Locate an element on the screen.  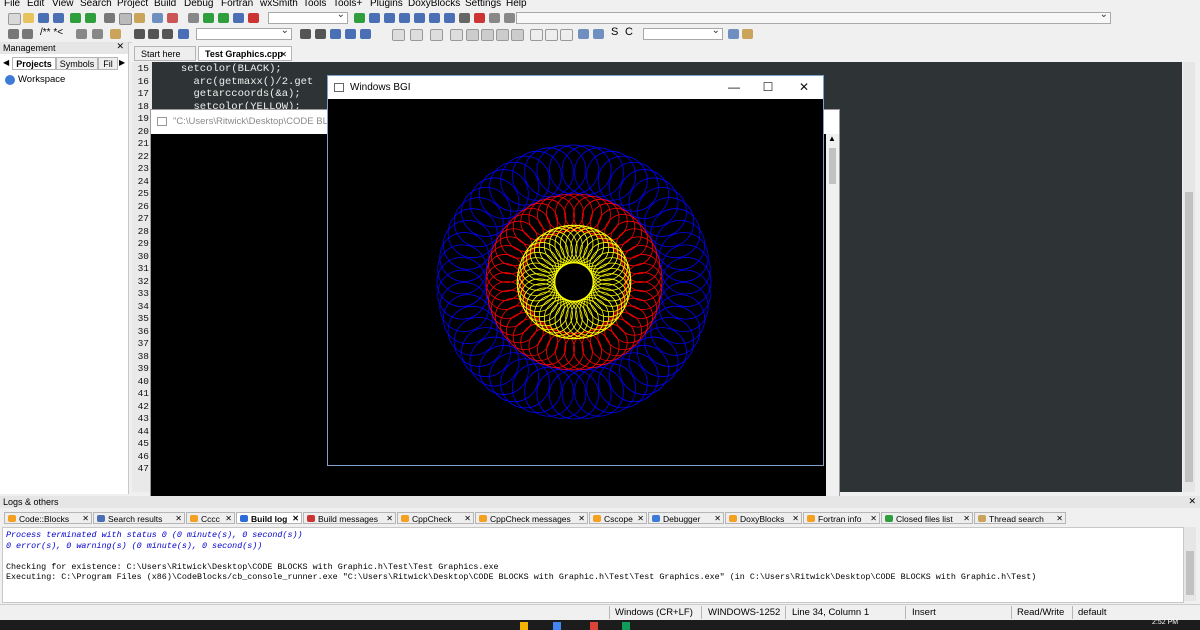
log-tab-thread-search: Thread search ✕ is located at coordinates (1020, 518).